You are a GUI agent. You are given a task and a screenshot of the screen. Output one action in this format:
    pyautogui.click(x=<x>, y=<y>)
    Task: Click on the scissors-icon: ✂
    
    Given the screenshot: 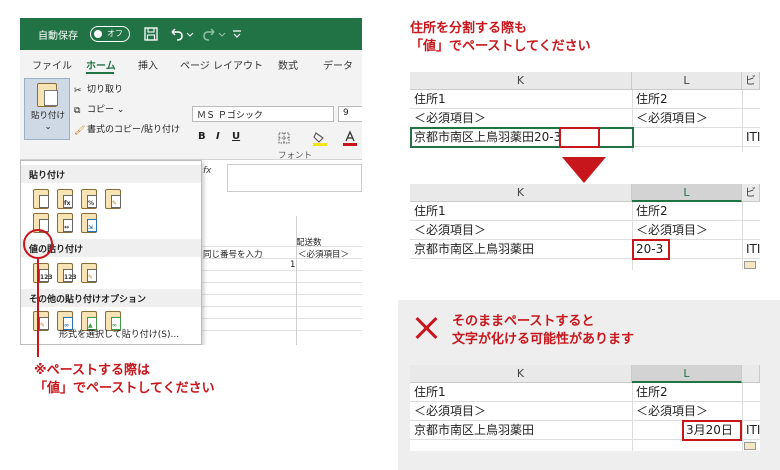 What is the action you would take?
    pyautogui.click(x=78, y=91)
    